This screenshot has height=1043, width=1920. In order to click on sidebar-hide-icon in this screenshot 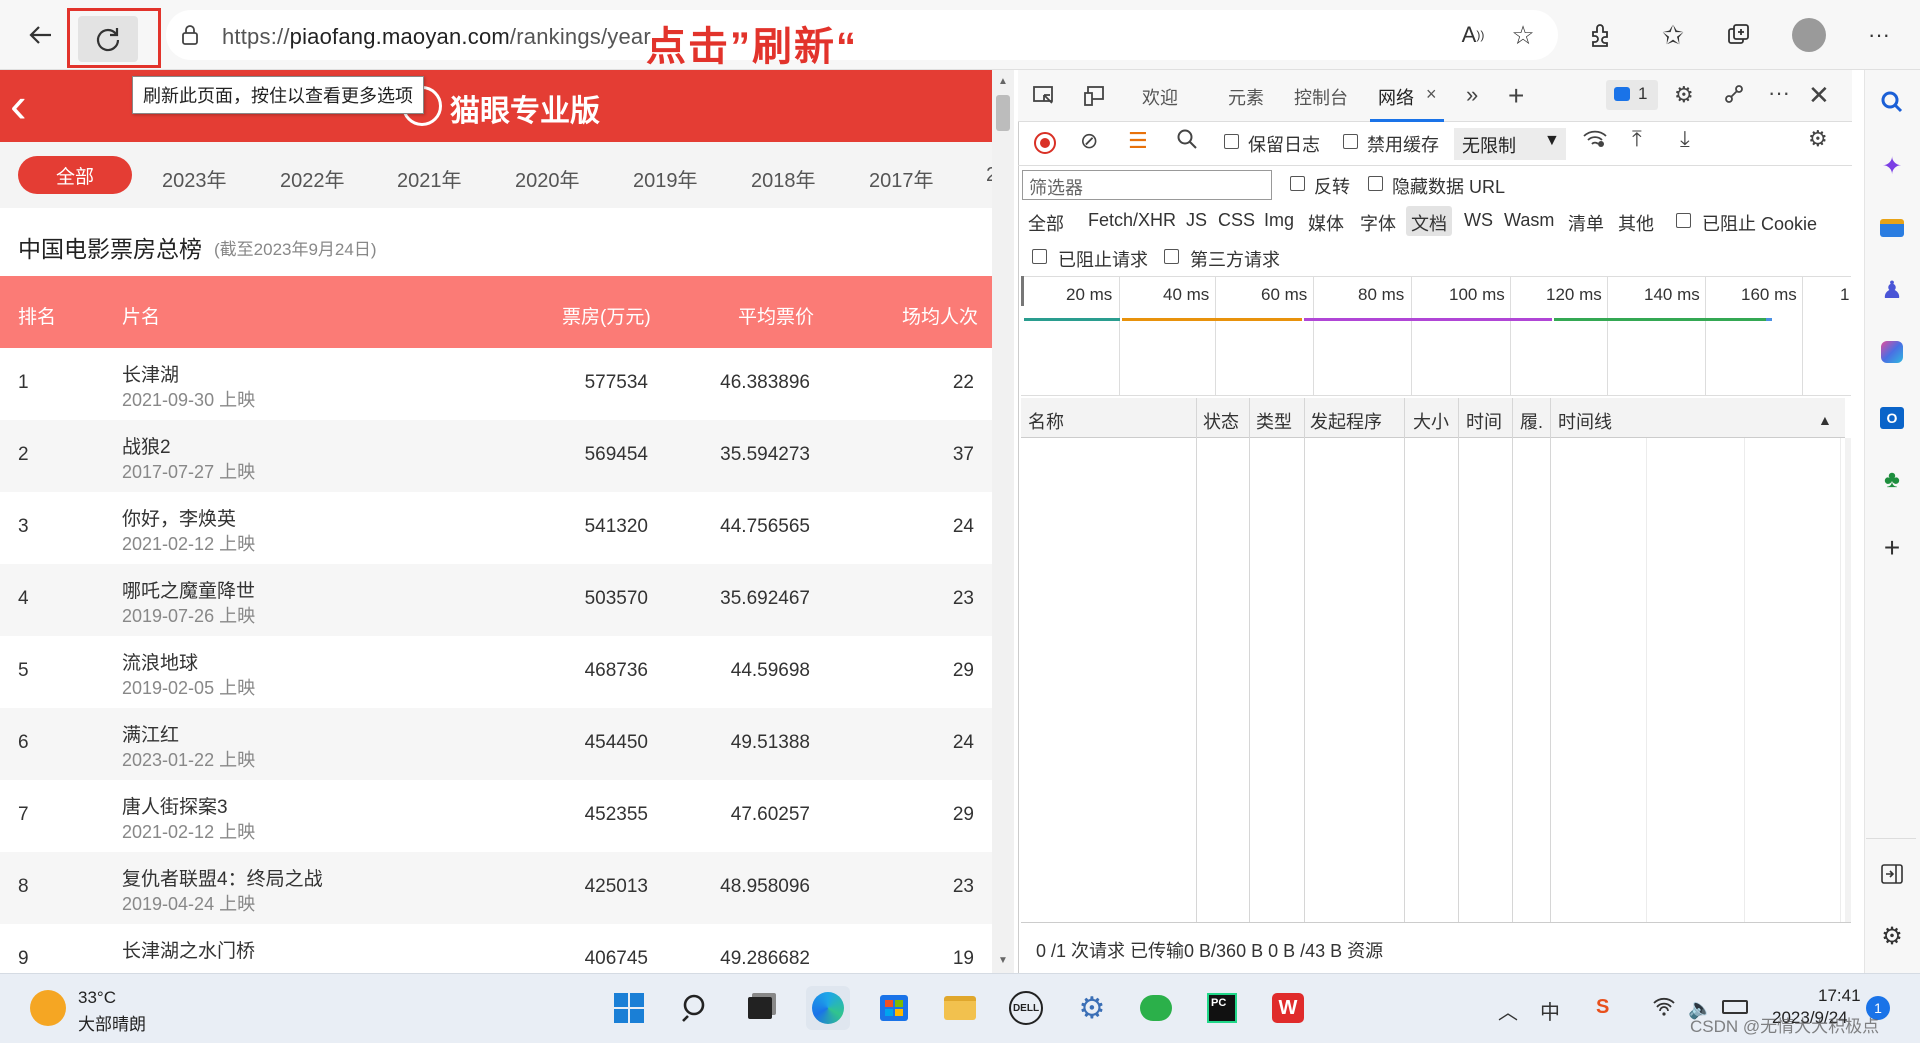, I will do `click(1892, 874)`.